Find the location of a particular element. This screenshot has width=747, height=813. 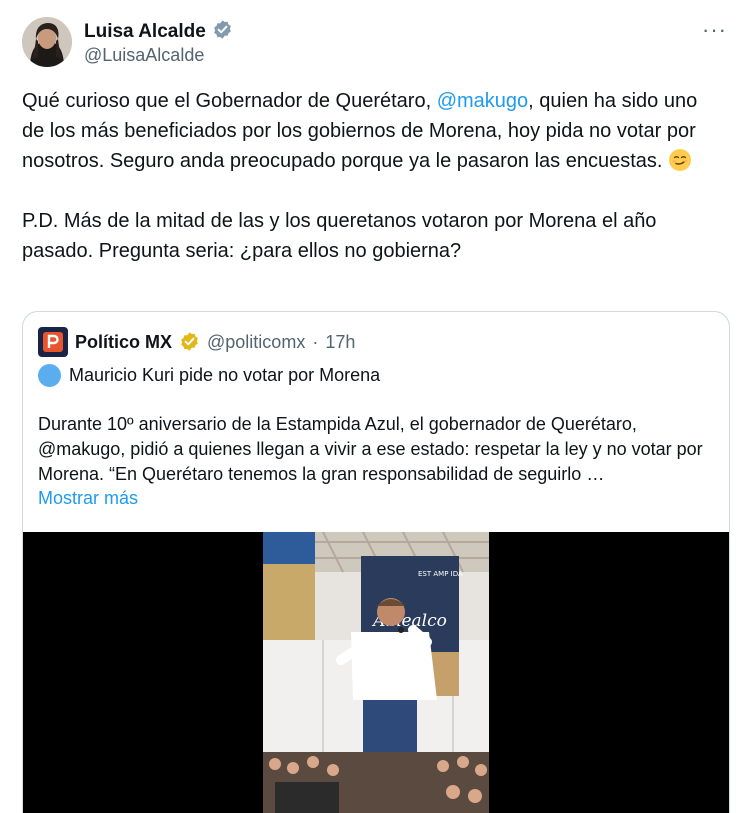

blue-circle-emoji is located at coordinates (49, 375).